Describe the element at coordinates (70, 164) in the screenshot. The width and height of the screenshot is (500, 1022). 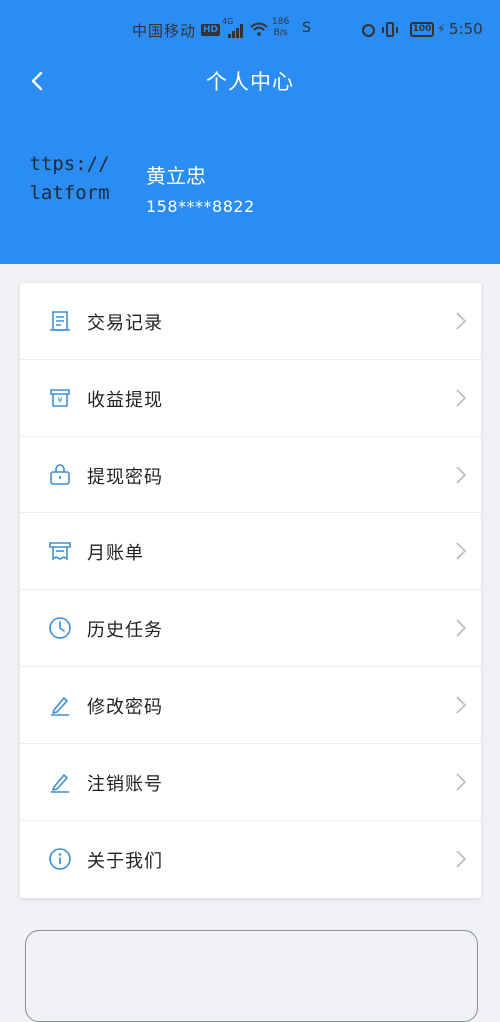
I see `avatar-text-line1: https://` at that location.